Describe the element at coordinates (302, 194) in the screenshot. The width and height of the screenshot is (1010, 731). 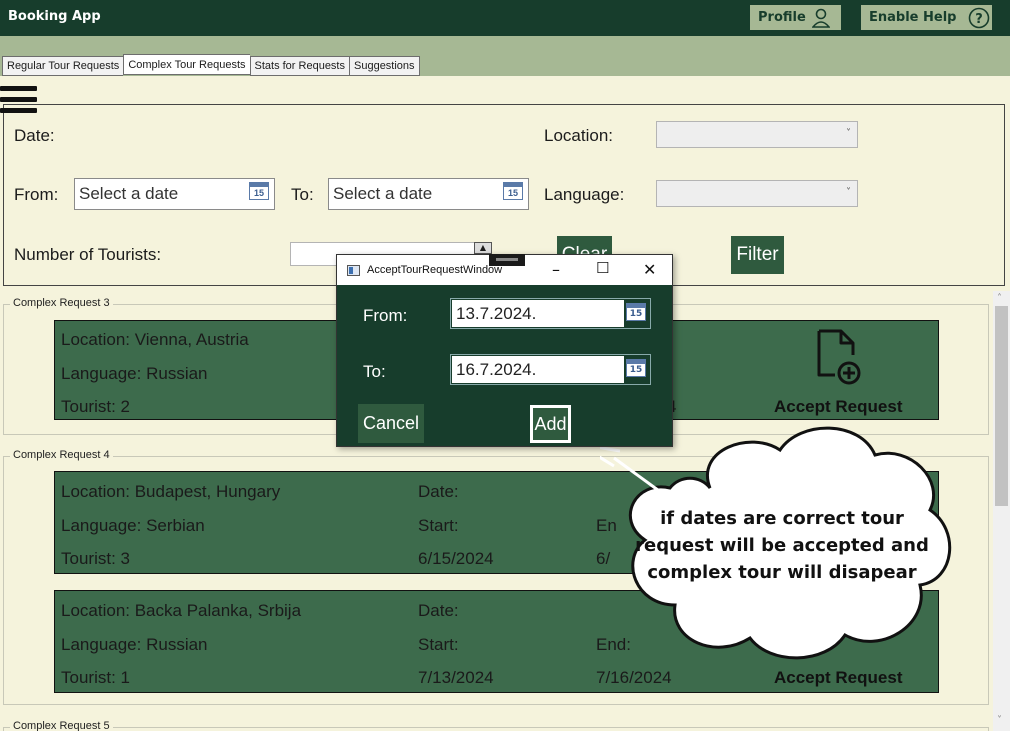
I see `to-label: To:` at that location.